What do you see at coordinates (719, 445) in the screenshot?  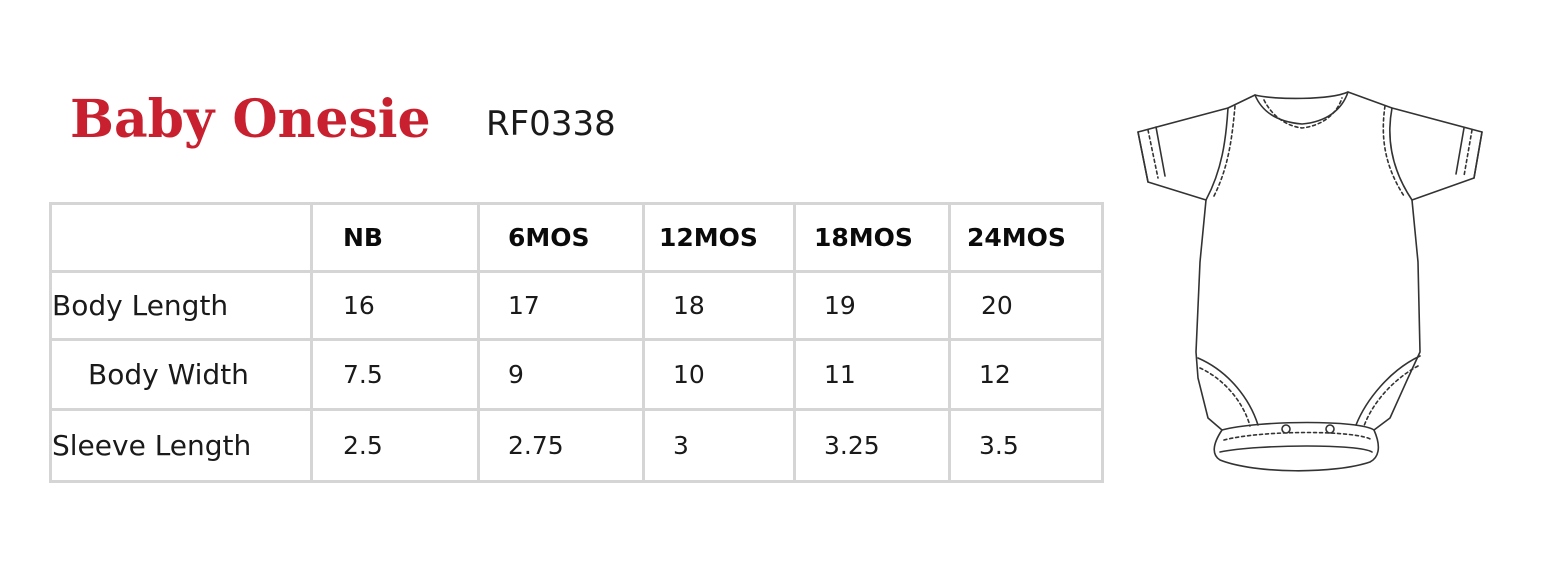 I see `table-cell: 3` at bounding box center [719, 445].